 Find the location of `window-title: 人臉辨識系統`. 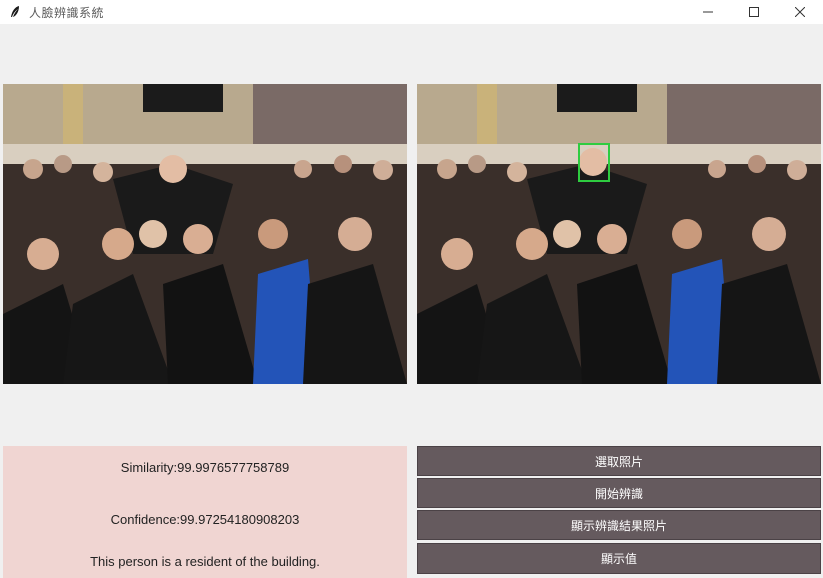

window-title: 人臉辨識系統 is located at coordinates (67, 12).